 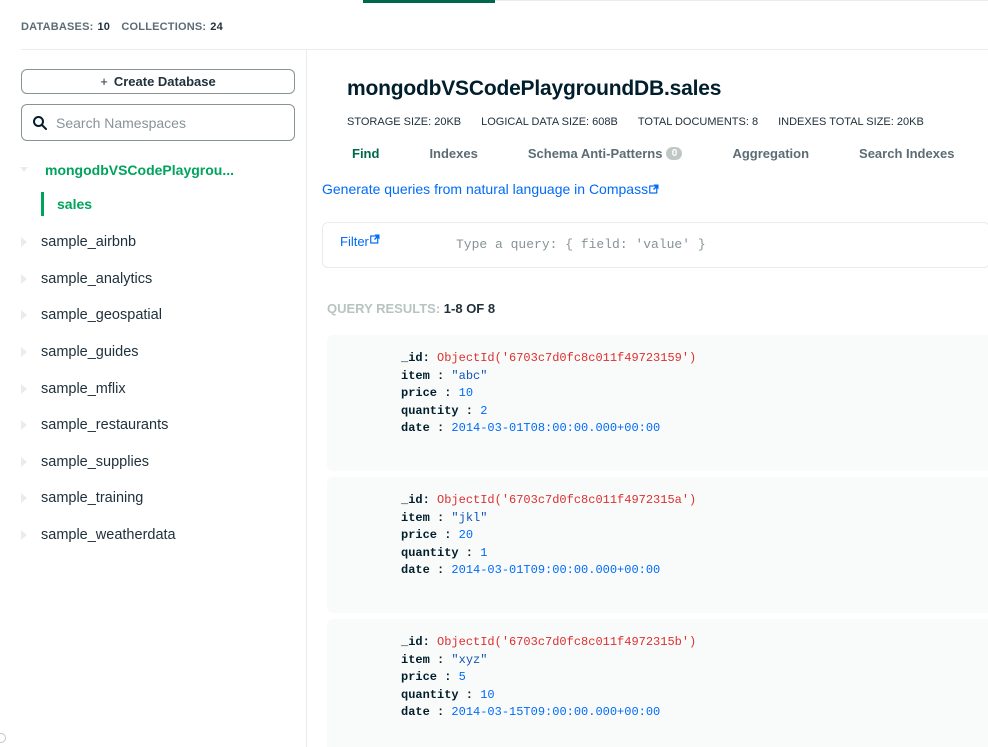 What do you see at coordinates (153, 205) in the screenshot?
I see `collection-item-sales: sales` at bounding box center [153, 205].